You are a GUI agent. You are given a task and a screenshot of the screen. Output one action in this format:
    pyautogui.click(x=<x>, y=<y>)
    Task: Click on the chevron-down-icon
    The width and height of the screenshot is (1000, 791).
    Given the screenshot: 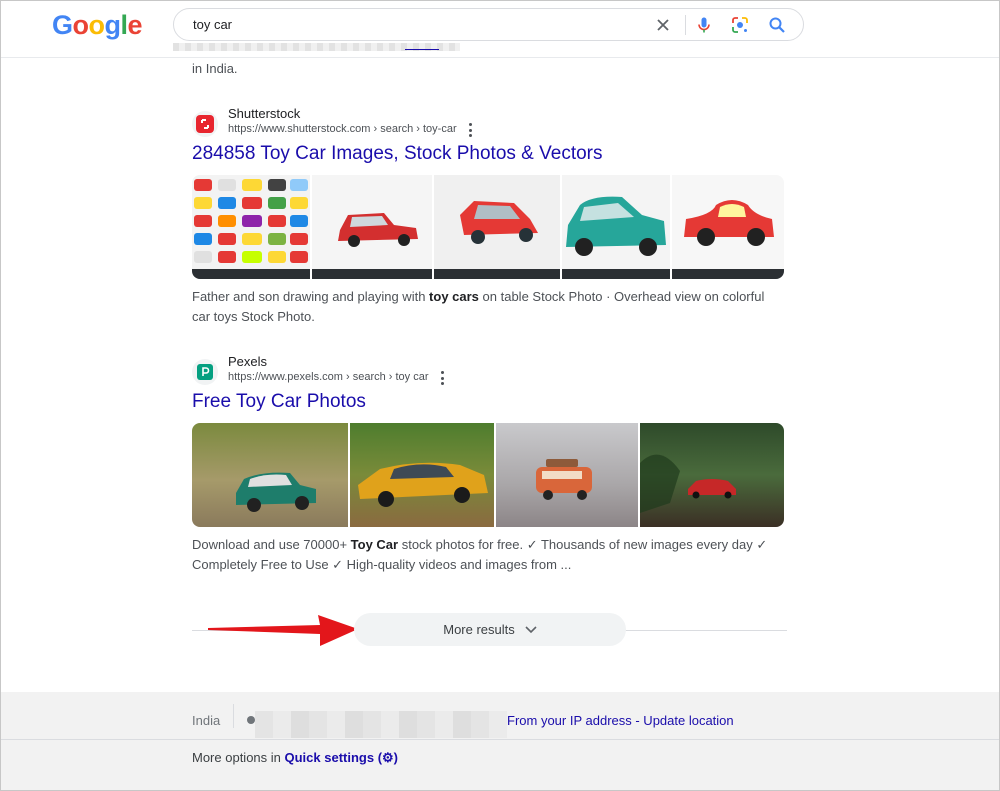 What is the action you would take?
    pyautogui.click(x=531, y=629)
    